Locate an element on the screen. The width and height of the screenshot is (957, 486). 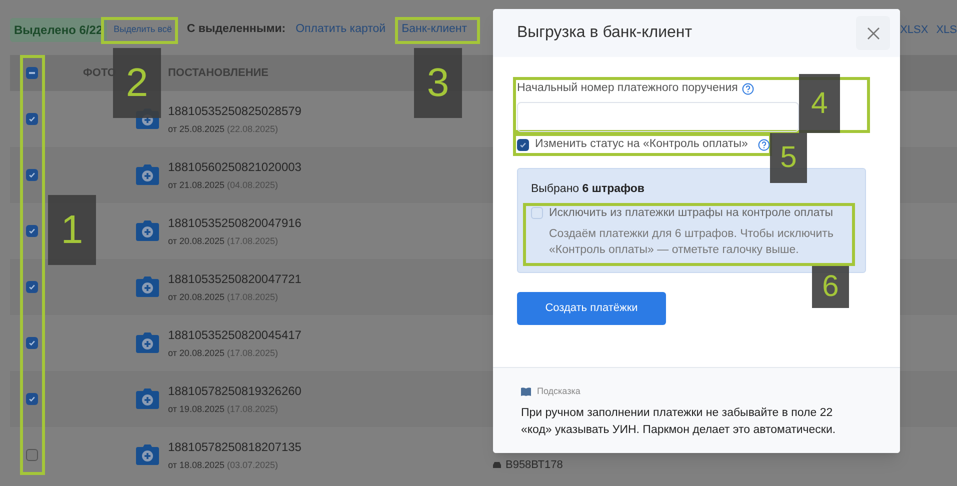
resolution-number: 18810535250820047721 is located at coordinates (235, 279).